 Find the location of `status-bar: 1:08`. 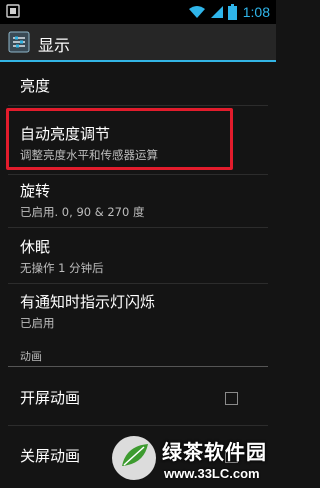

status-bar: 1:08 is located at coordinates (138, 12).